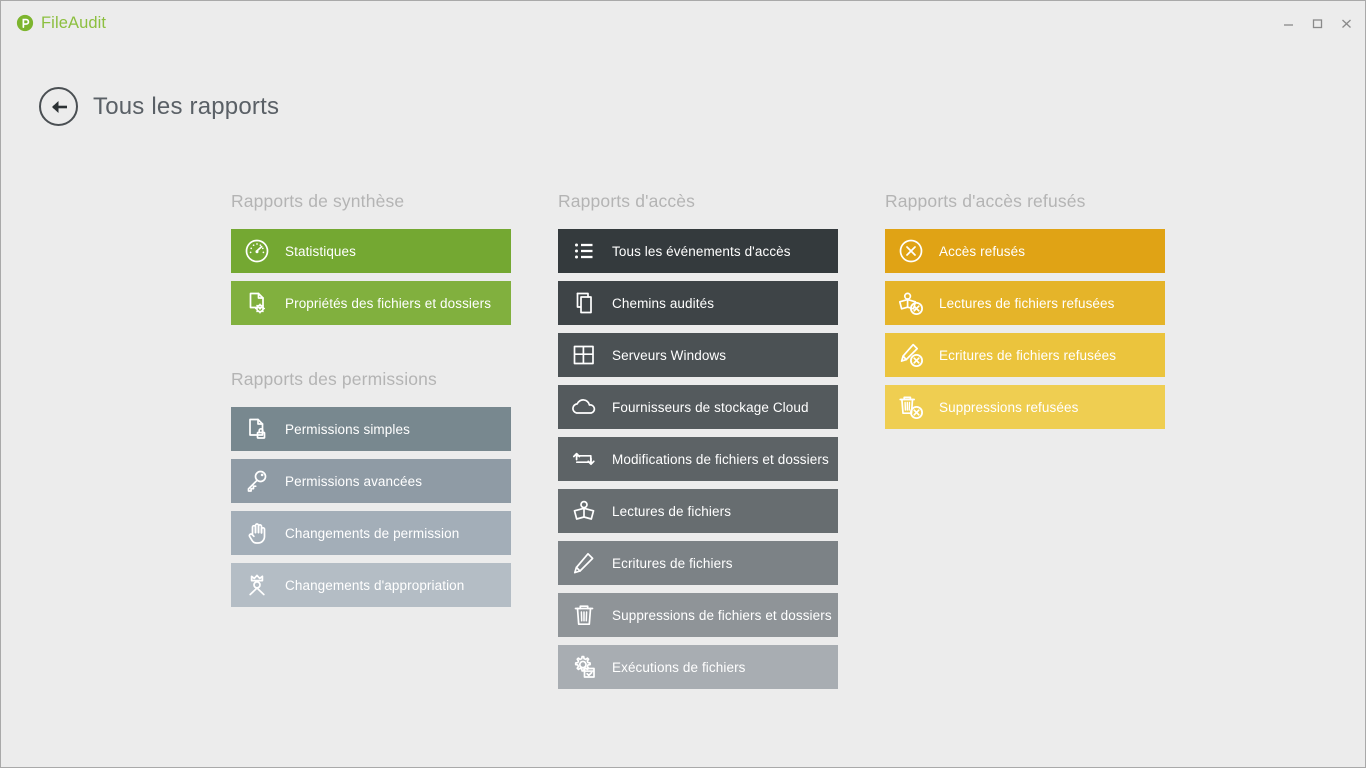 The image size is (1366, 768). What do you see at coordinates (982, 251) in the screenshot?
I see `report-tile-label: Accès refusés` at bounding box center [982, 251].